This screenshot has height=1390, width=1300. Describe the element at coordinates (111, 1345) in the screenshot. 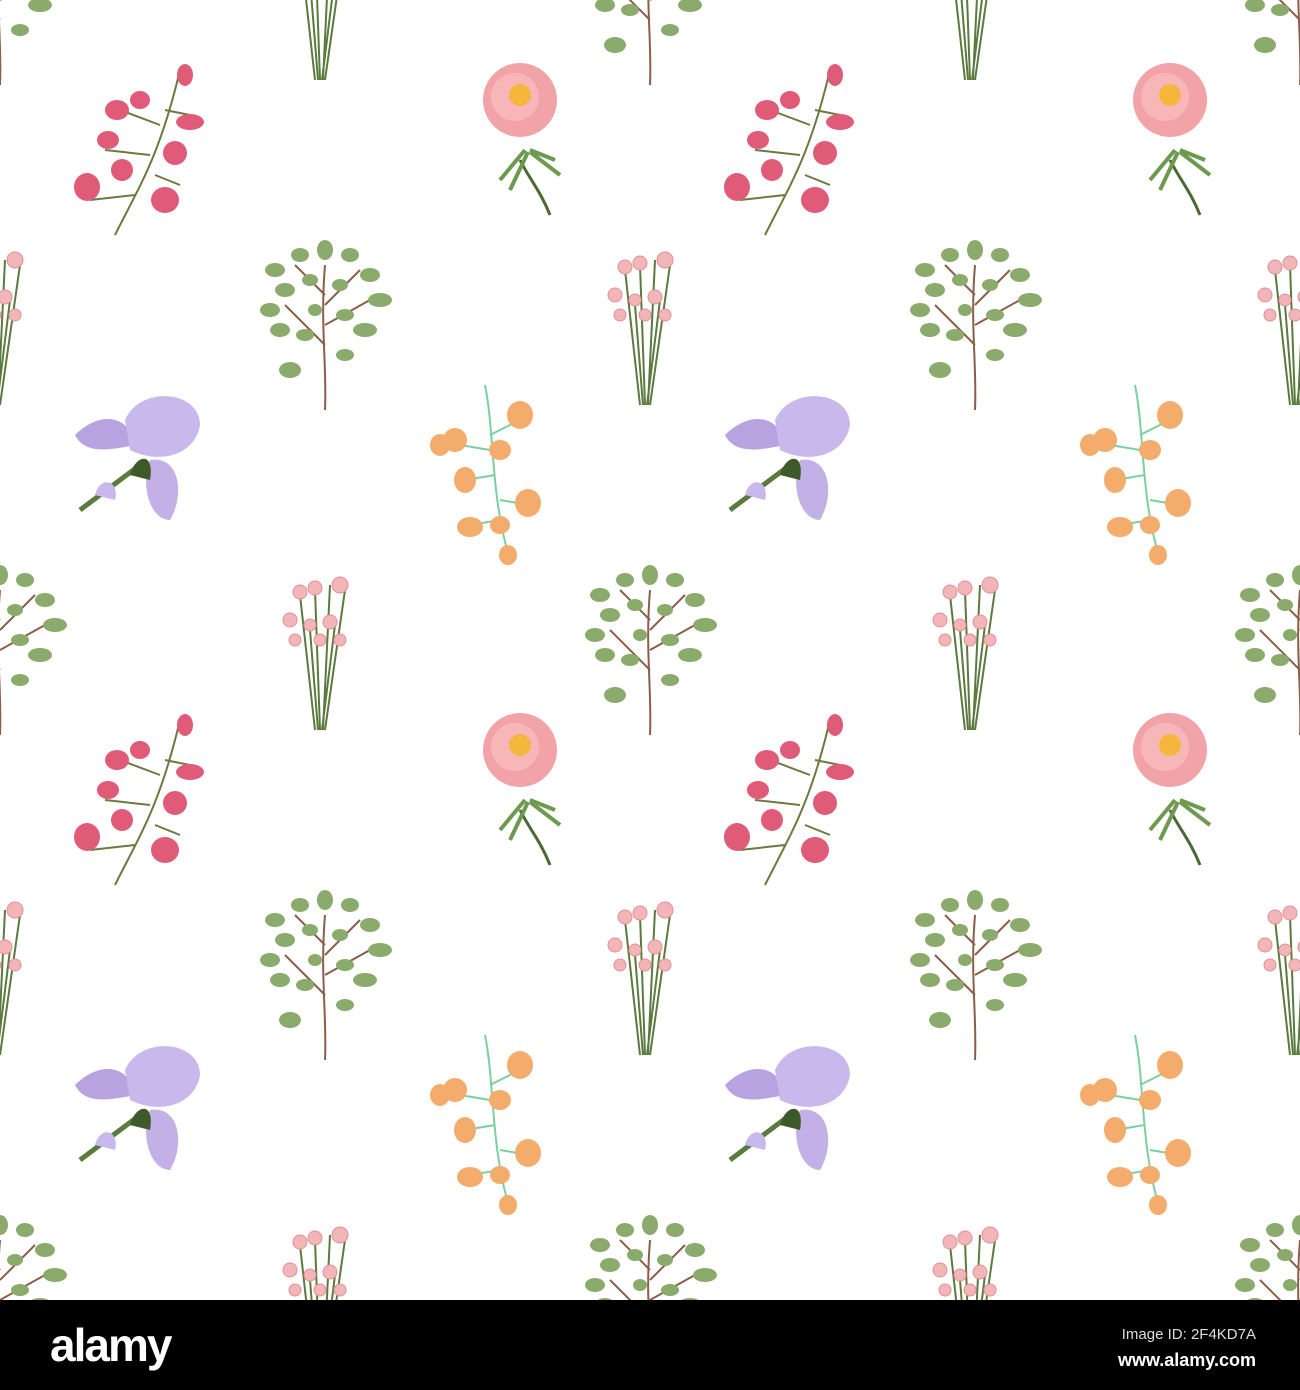

I see `alamy-logo: alamy` at that location.